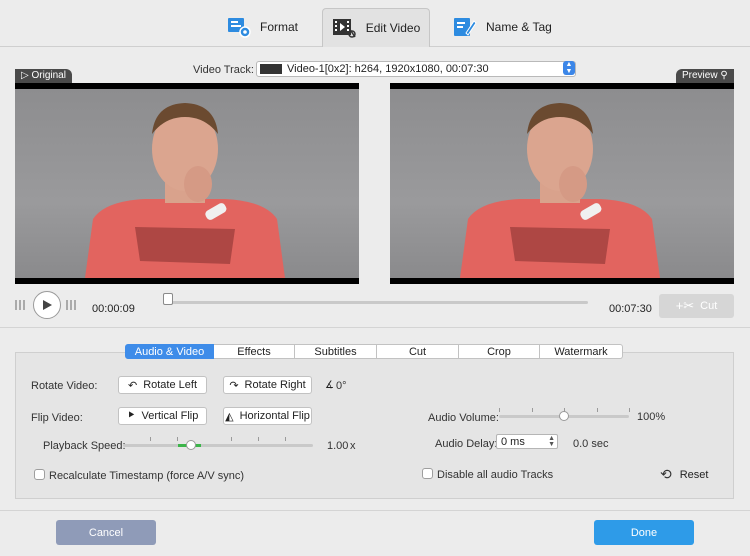 This screenshot has height=556, width=750. I want to click on audio-volume-value: 100%, so click(651, 417).